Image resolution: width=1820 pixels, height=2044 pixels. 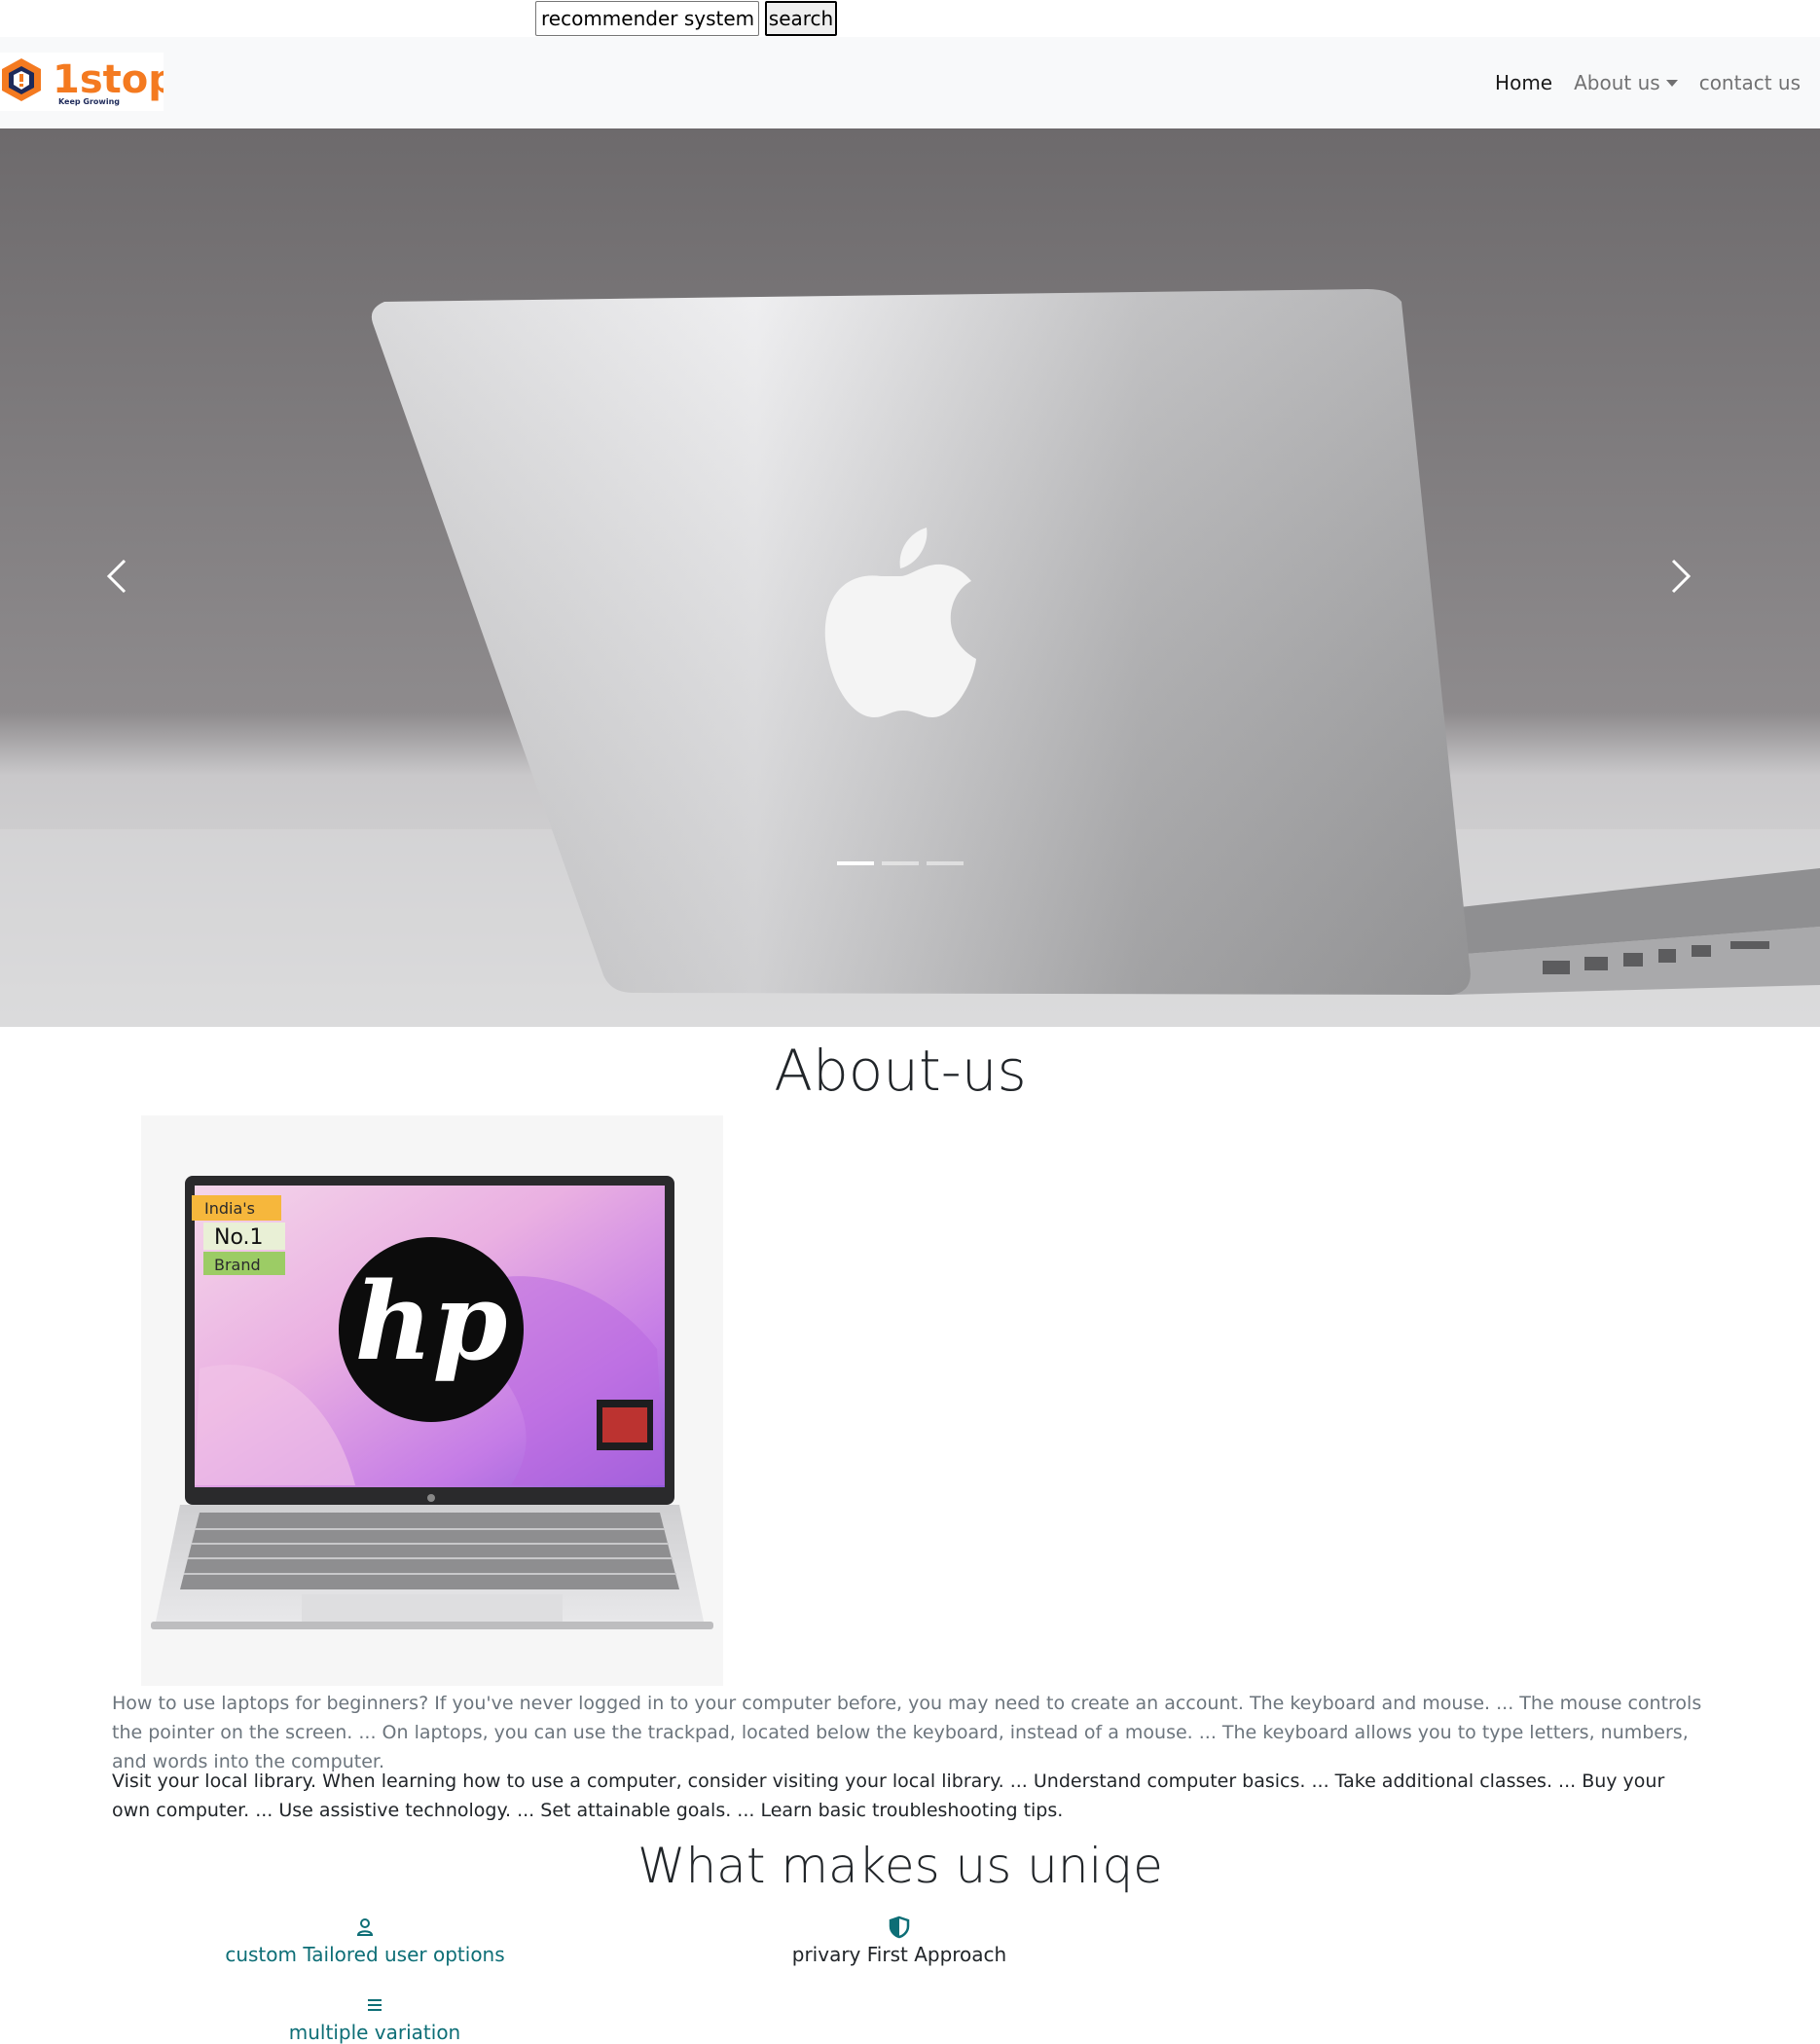 I want to click on nav-contact: contact us, so click(x=1750, y=83).